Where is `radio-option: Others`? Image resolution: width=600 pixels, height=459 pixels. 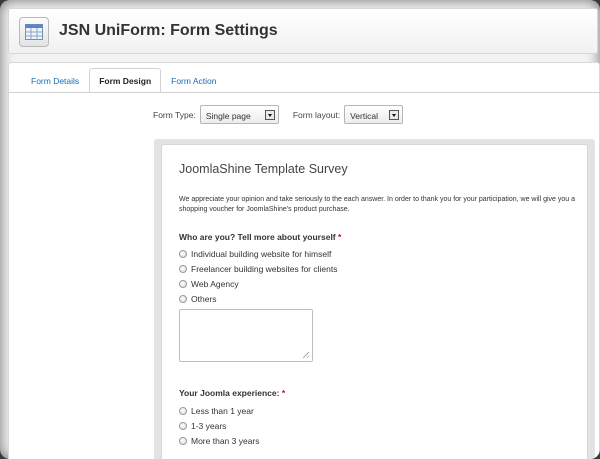 radio-option: Others is located at coordinates (198, 299).